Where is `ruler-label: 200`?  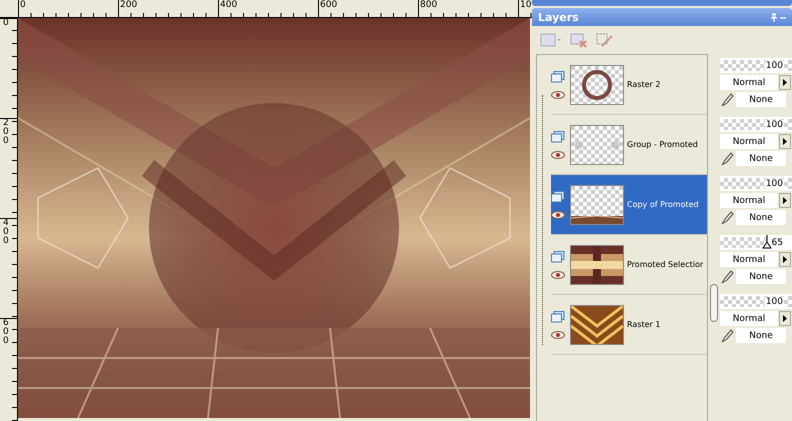
ruler-label: 200 is located at coordinates (129, 5).